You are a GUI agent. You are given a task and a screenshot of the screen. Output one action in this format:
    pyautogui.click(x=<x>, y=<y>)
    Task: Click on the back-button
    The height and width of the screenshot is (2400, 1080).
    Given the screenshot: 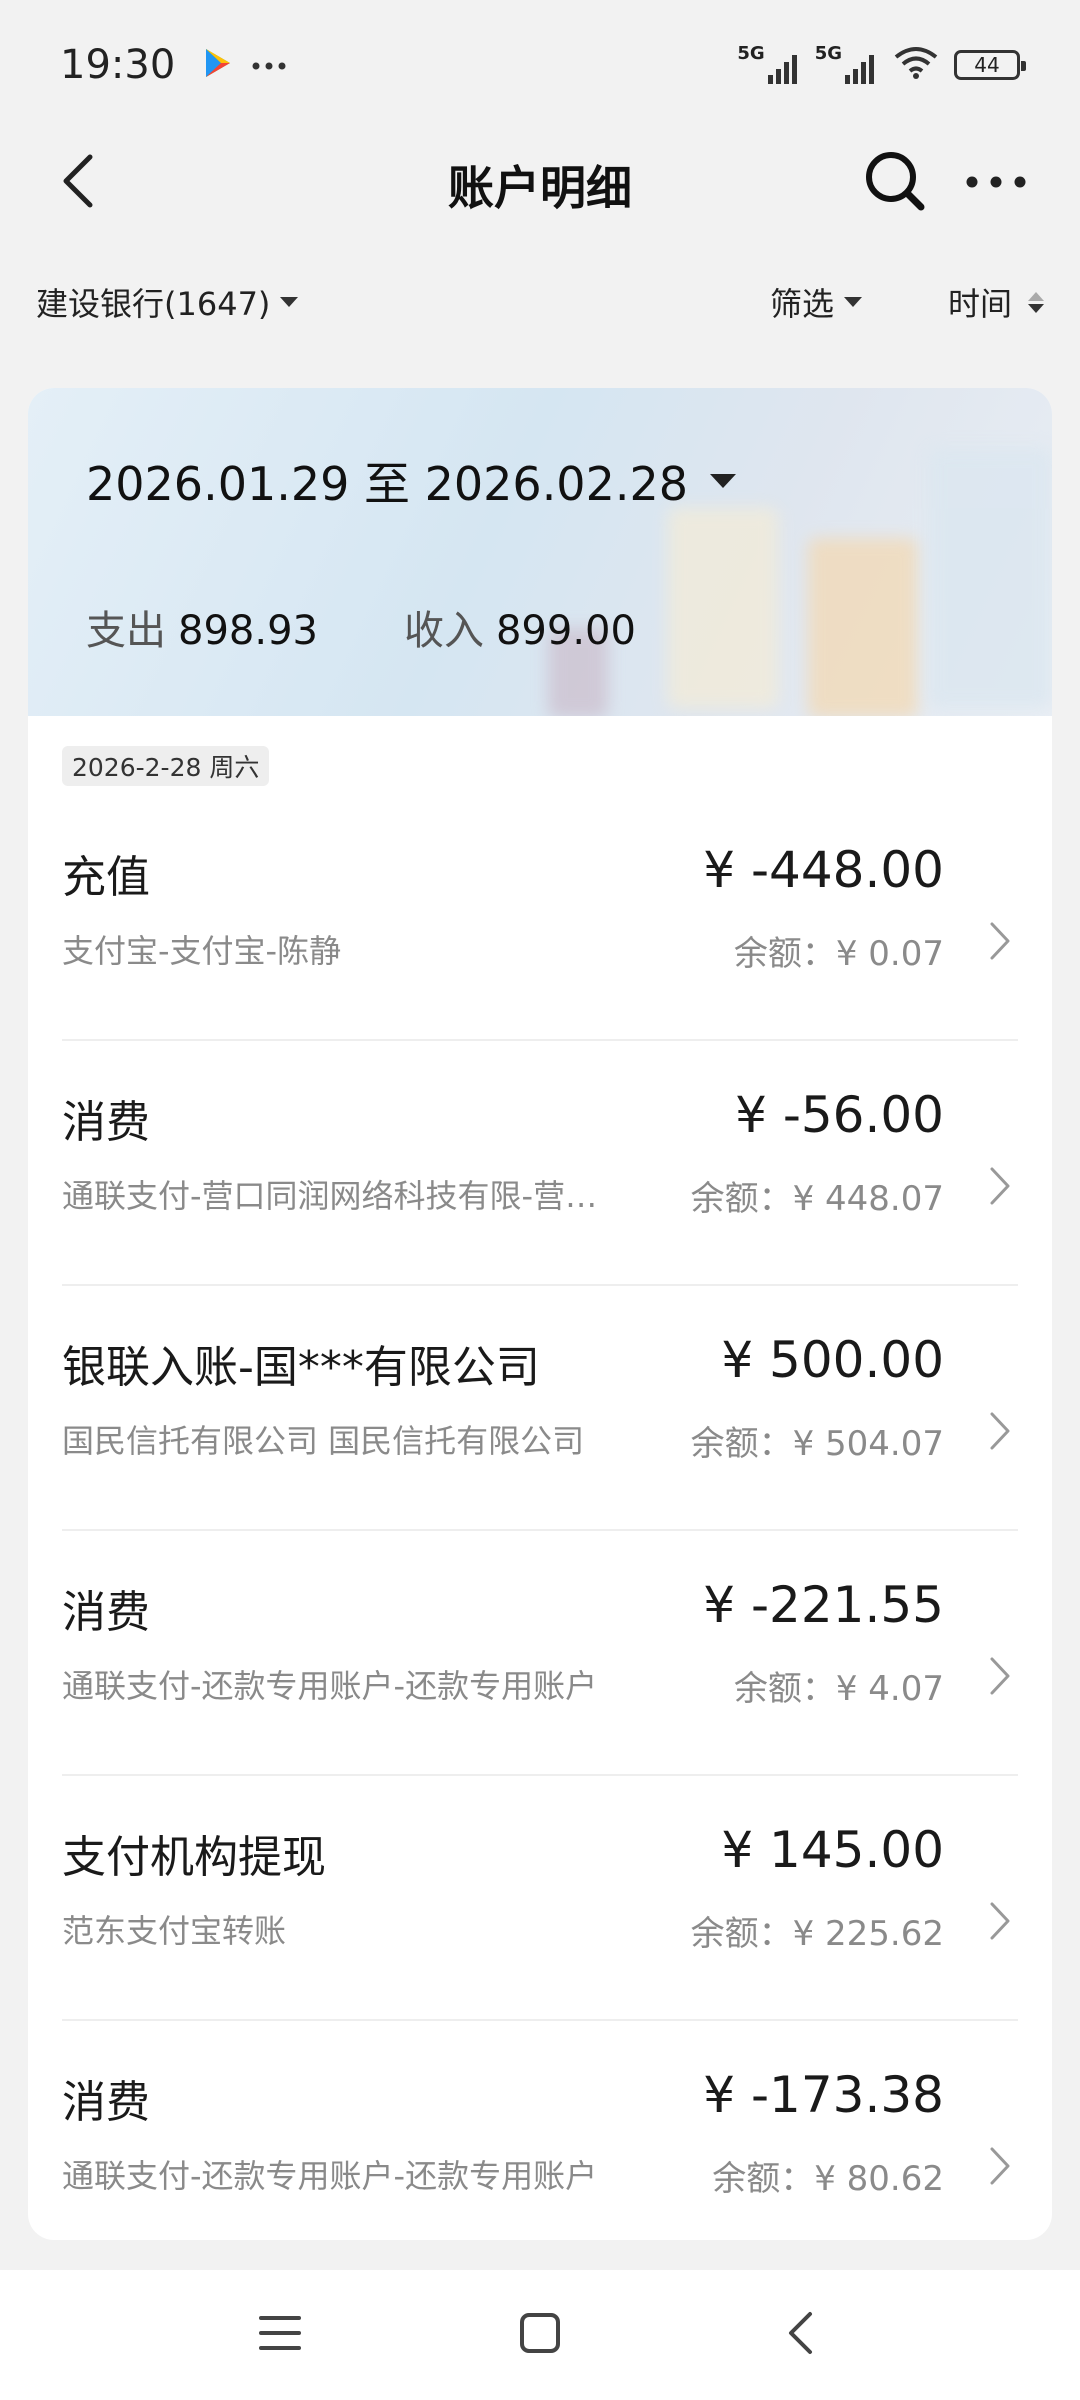 What is the action you would take?
    pyautogui.click(x=78, y=183)
    